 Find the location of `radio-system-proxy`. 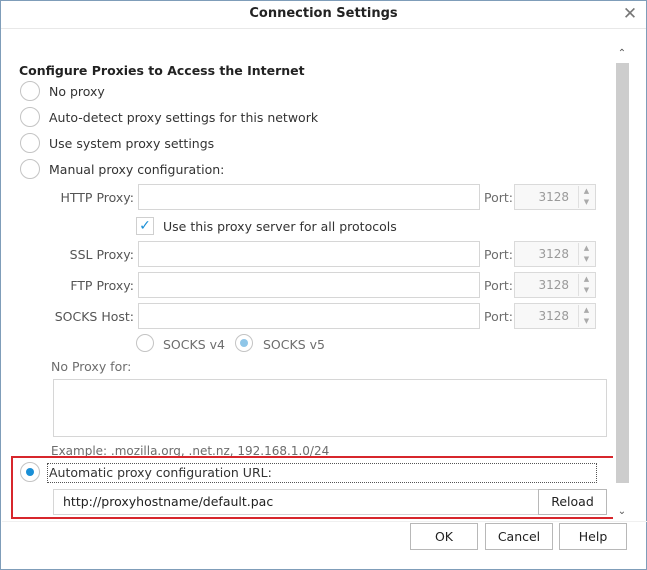

radio-system-proxy is located at coordinates (30, 143).